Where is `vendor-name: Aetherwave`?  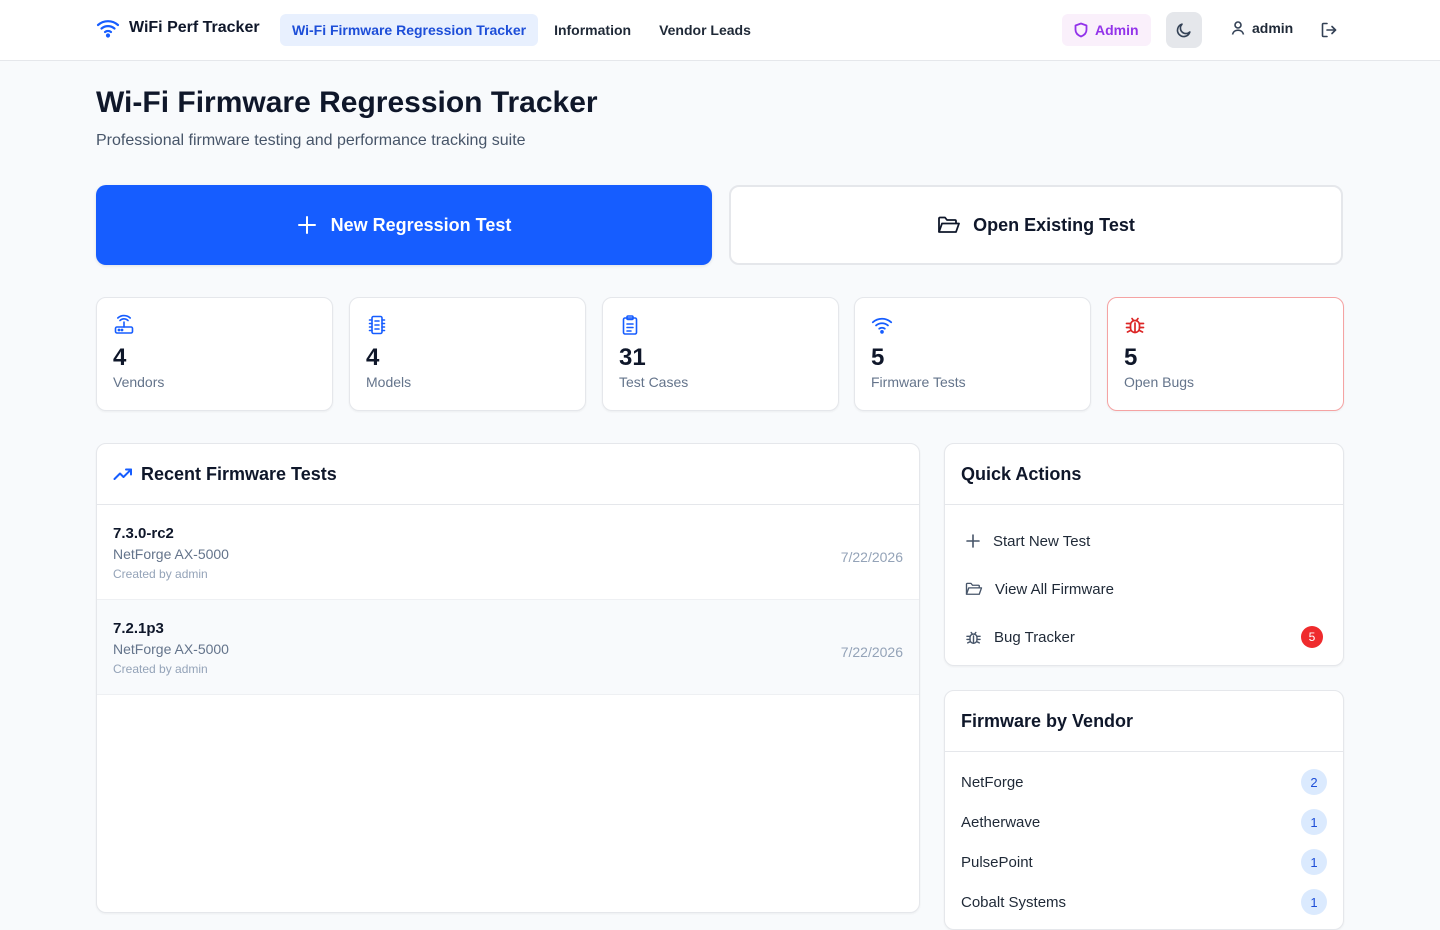 vendor-name: Aetherwave is located at coordinates (1001, 822).